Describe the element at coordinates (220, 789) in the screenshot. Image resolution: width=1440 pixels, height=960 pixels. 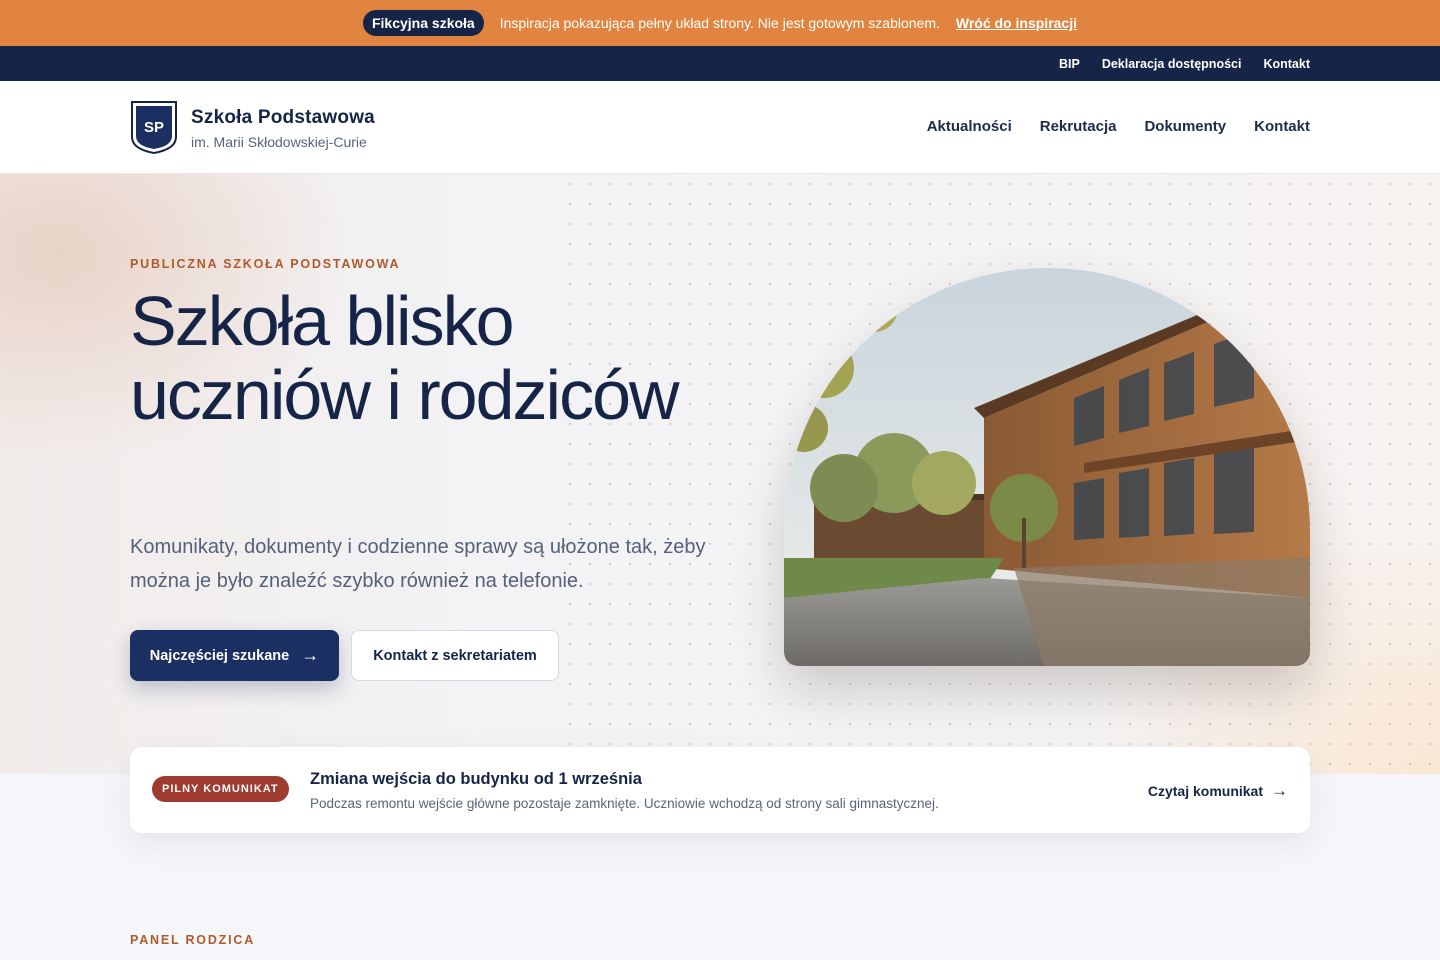
I see `urgent-badge: PILNY KOMUNIKAT` at that location.